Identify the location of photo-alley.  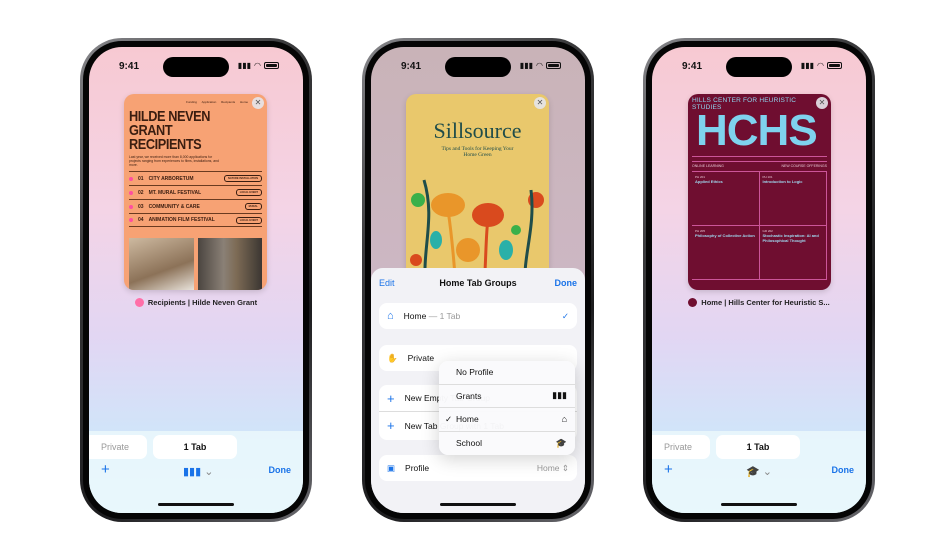
(229, 264).